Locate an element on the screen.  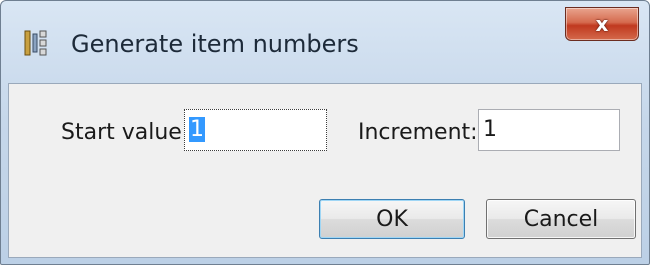
increment-input: 1 is located at coordinates (549, 130).